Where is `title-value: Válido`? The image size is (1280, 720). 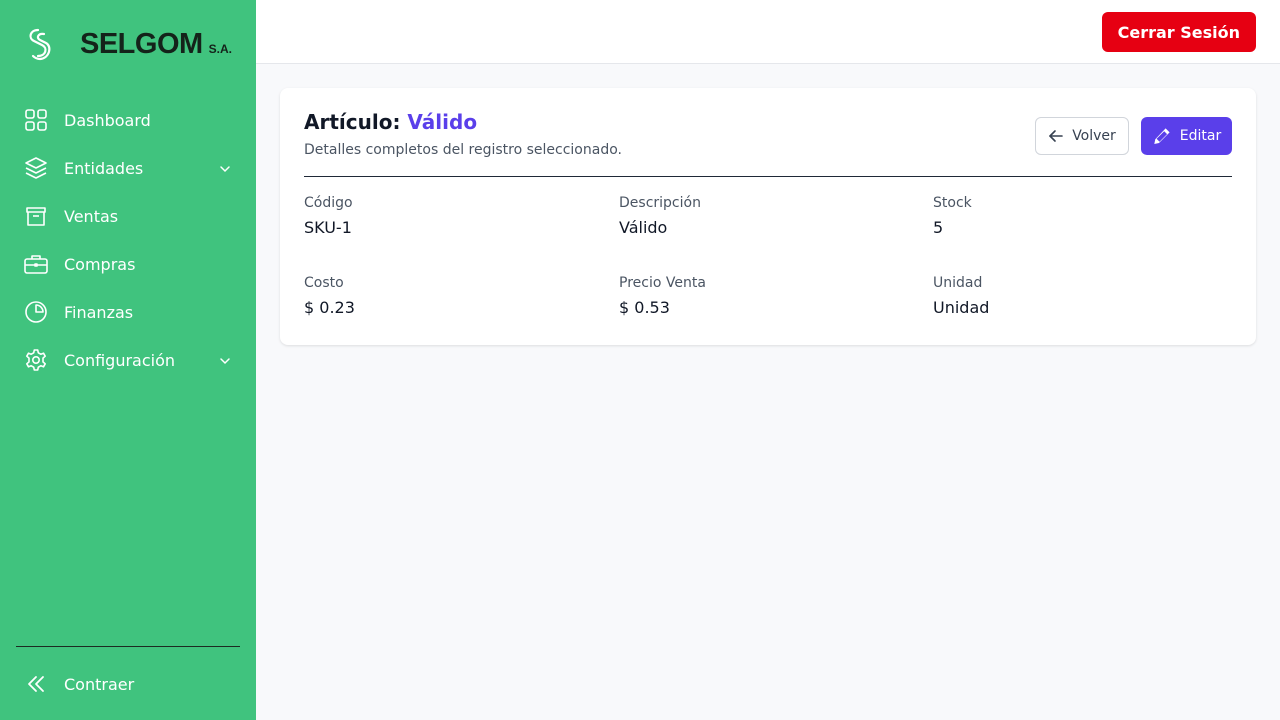 title-value: Válido is located at coordinates (442, 122).